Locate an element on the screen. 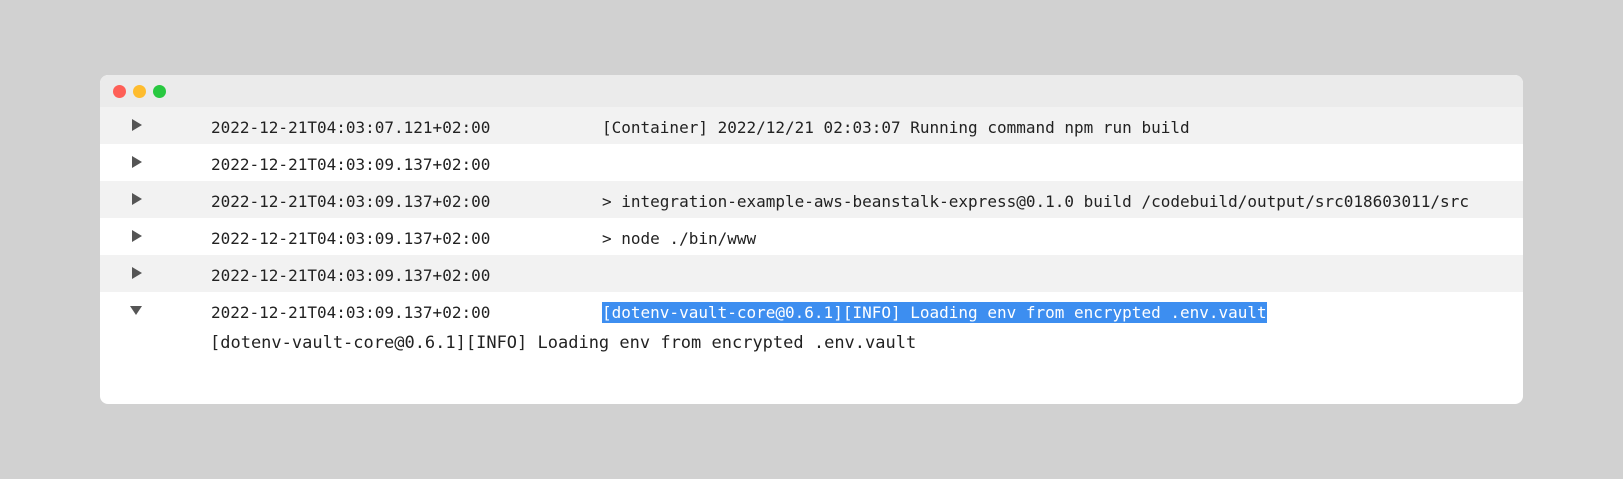  zoom-window-button is located at coordinates (159, 91).